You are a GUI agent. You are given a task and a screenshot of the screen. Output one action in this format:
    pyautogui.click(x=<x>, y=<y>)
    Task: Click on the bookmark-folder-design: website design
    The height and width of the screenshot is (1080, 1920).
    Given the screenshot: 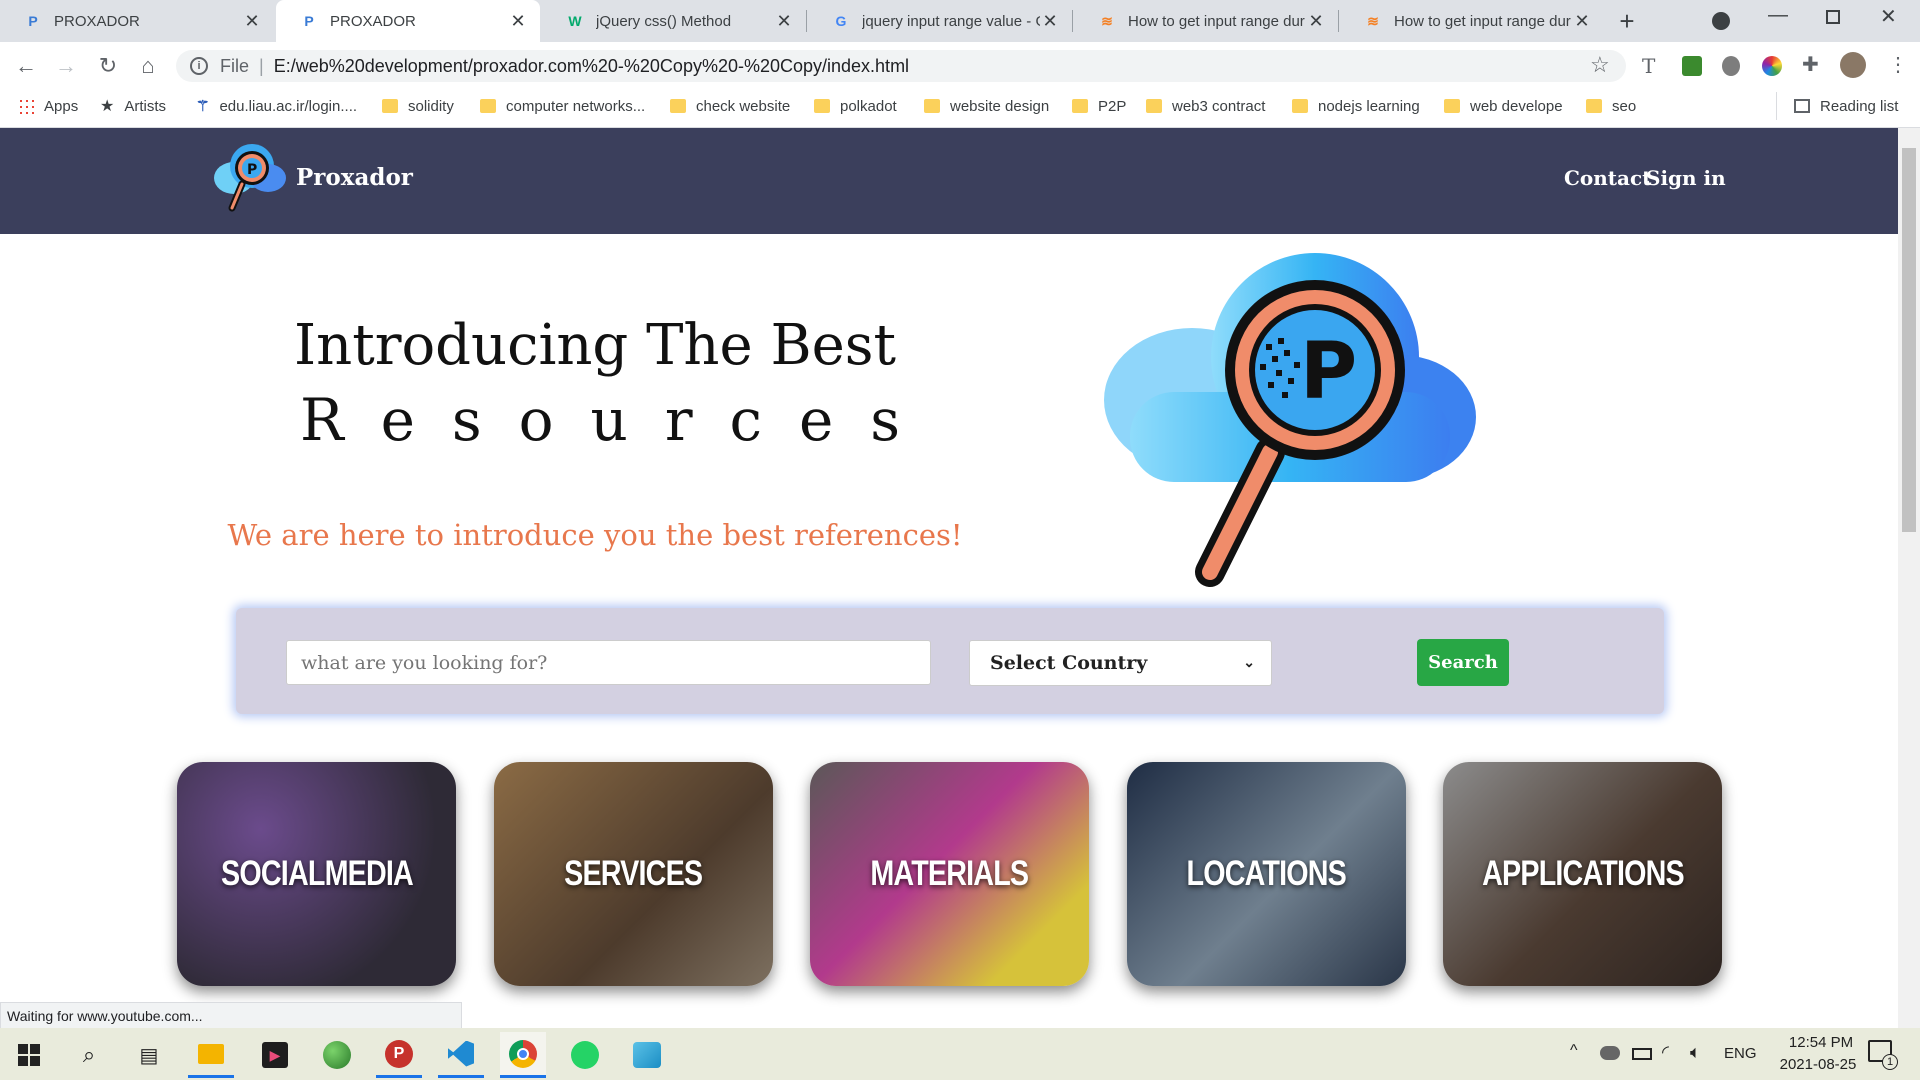 What is the action you would take?
    pyautogui.click(x=986, y=106)
    